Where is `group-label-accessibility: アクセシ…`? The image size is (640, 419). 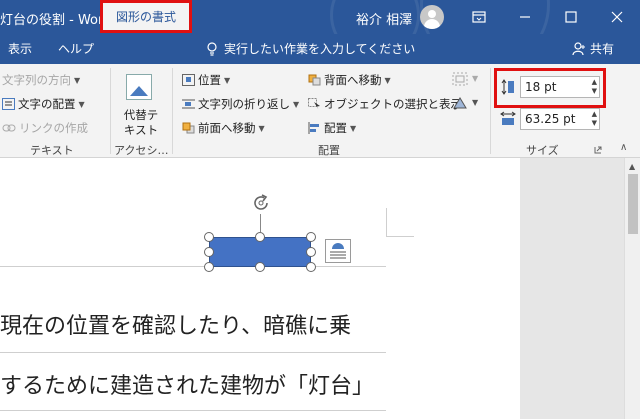
group-label-accessibility: アクセシ… is located at coordinates (141, 150).